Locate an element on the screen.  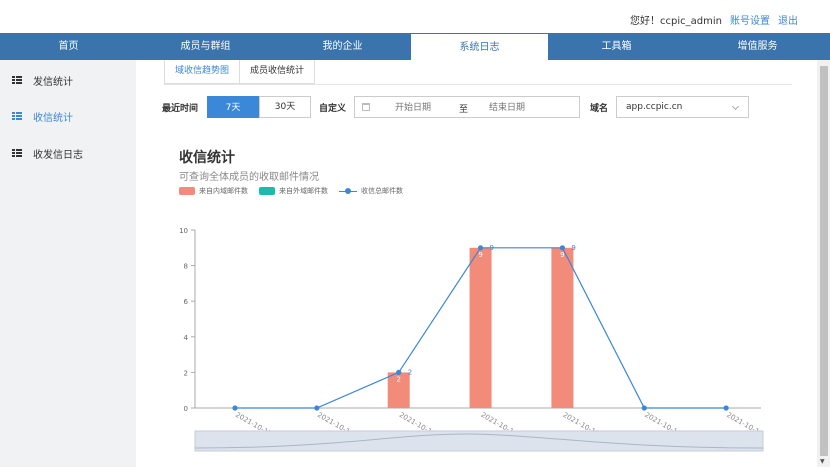
page-scrollbar: ▼ is located at coordinates (823, 263).